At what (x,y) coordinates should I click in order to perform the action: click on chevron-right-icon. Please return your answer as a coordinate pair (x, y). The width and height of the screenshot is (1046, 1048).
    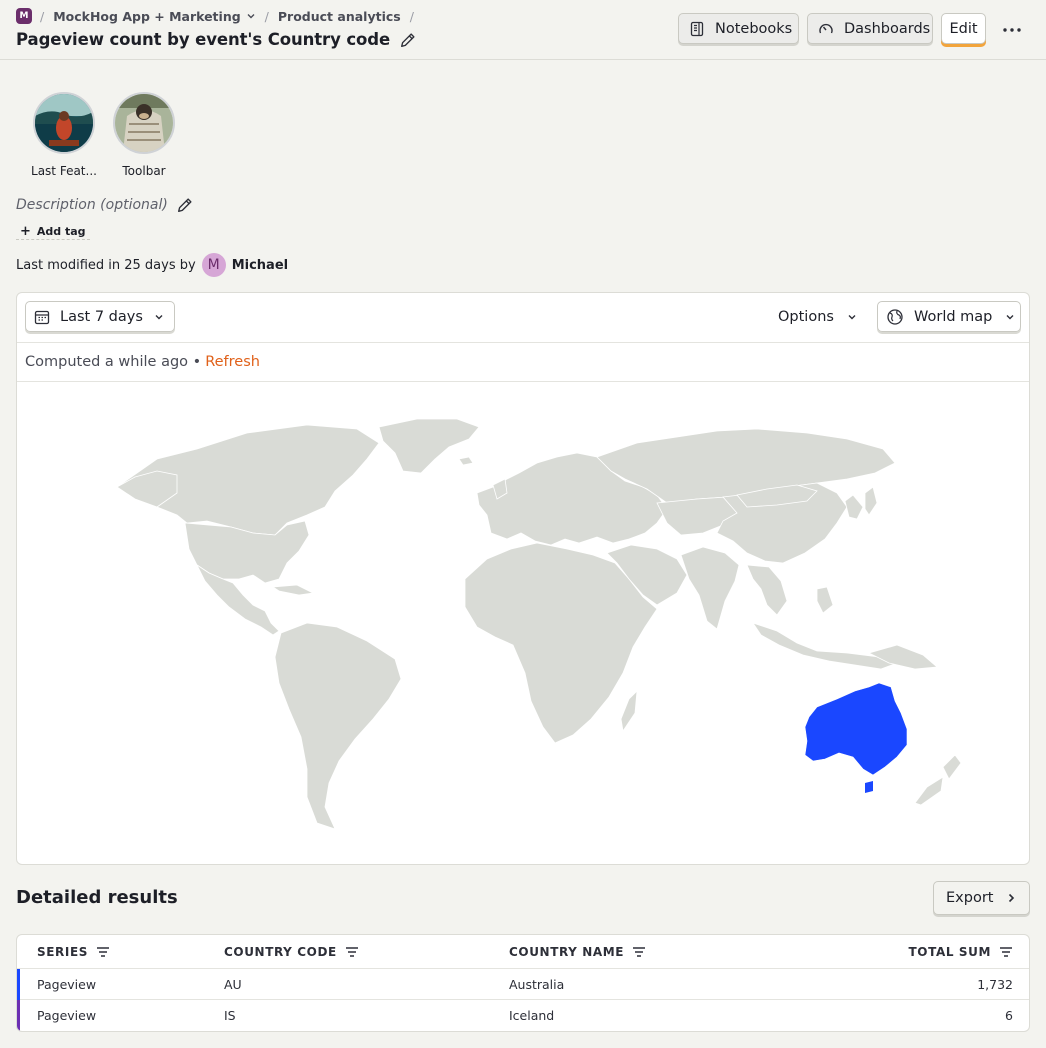
    Looking at the image, I should click on (1012, 898).